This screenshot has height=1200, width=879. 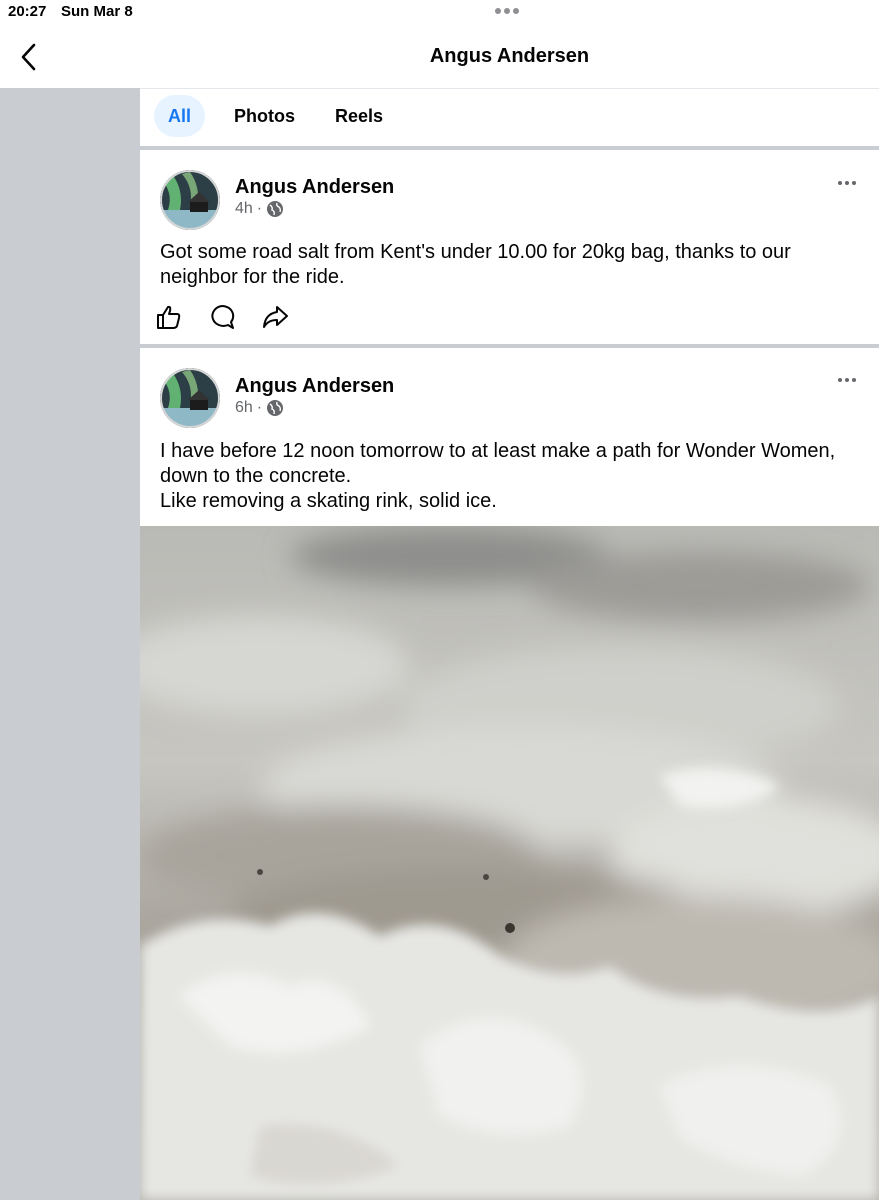 What do you see at coordinates (507, 11) in the screenshot?
I see `multitasking-dots-icon` at bounding box center [507, 11].